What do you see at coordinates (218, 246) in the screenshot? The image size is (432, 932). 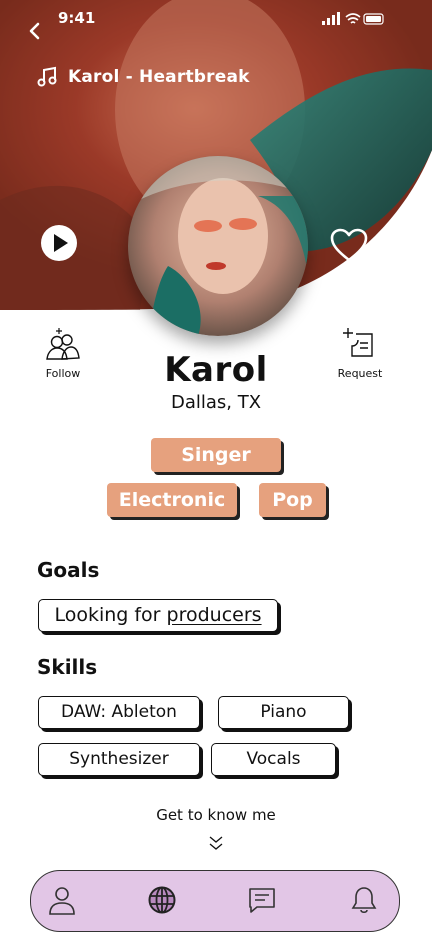 I see `profile-avatar` at bounding box center [218, 246].